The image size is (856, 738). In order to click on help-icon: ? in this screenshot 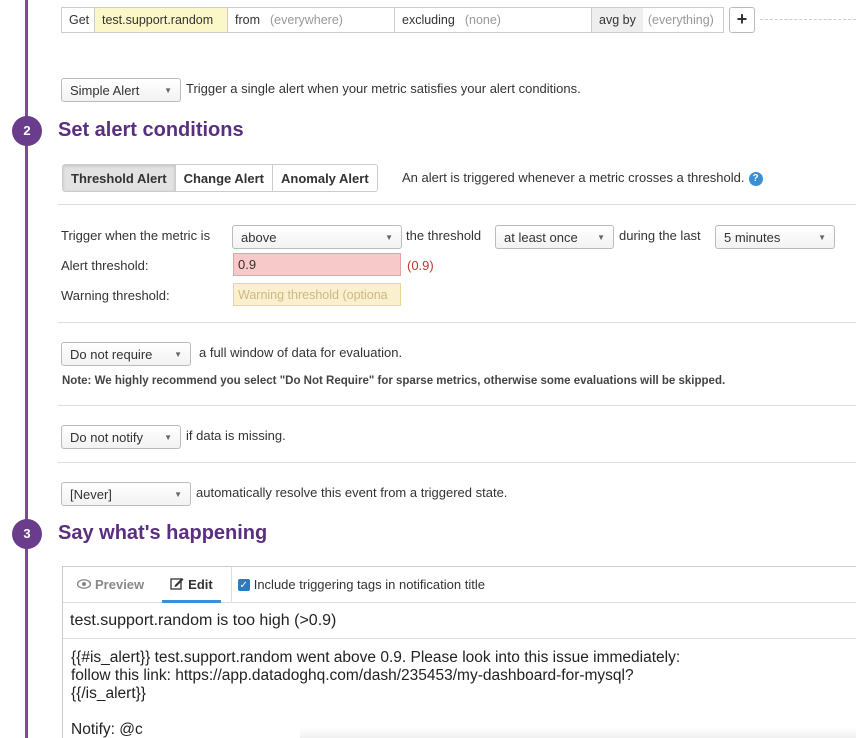, I will do `click(755, 178)`.